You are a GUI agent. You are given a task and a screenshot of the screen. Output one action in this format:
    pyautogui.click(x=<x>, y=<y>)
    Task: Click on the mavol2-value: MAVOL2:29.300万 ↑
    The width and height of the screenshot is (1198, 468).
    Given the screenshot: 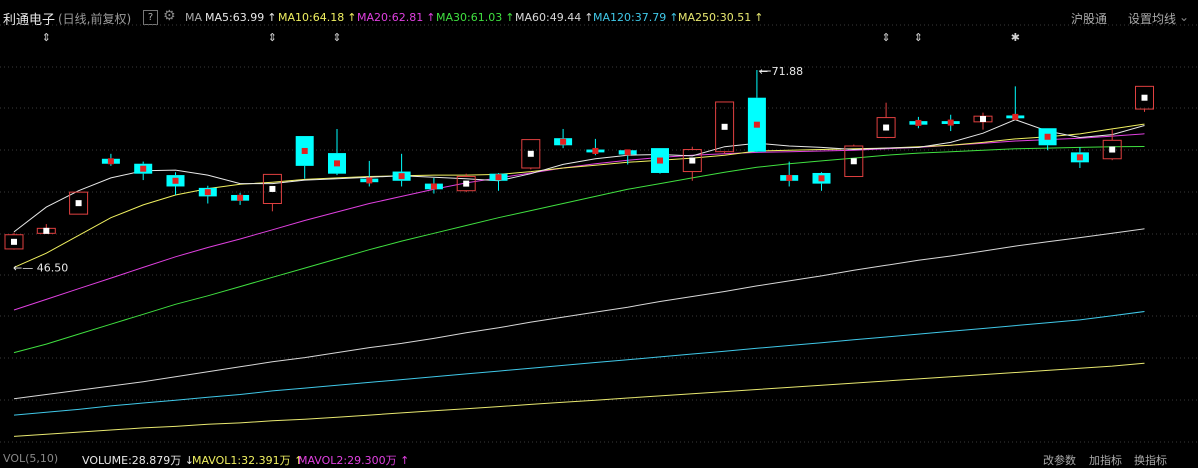 What is the action you would take?
    pyautogui.click(x=354, y=460)
    